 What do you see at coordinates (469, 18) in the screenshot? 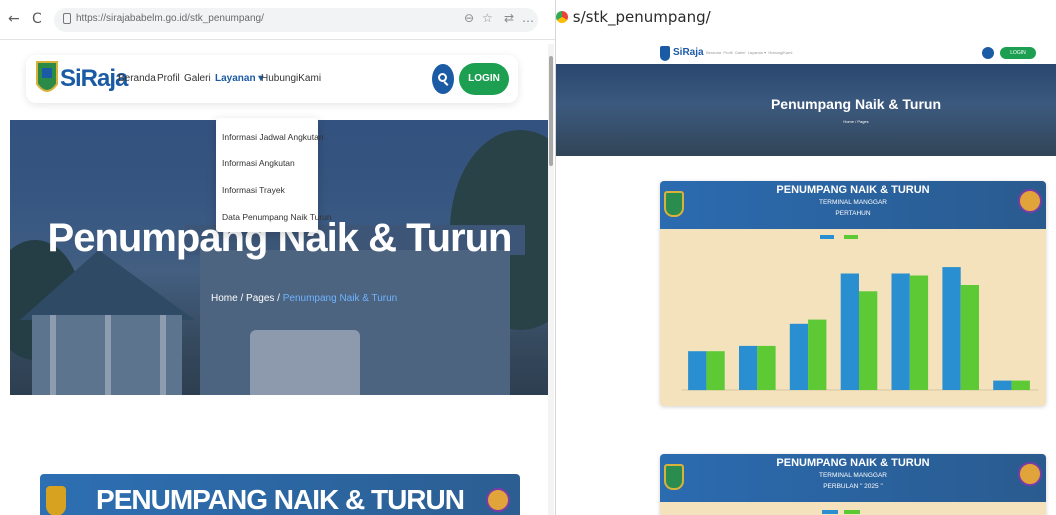
I see `zoom-icon: ⊖` at bounding box center [469, 18].